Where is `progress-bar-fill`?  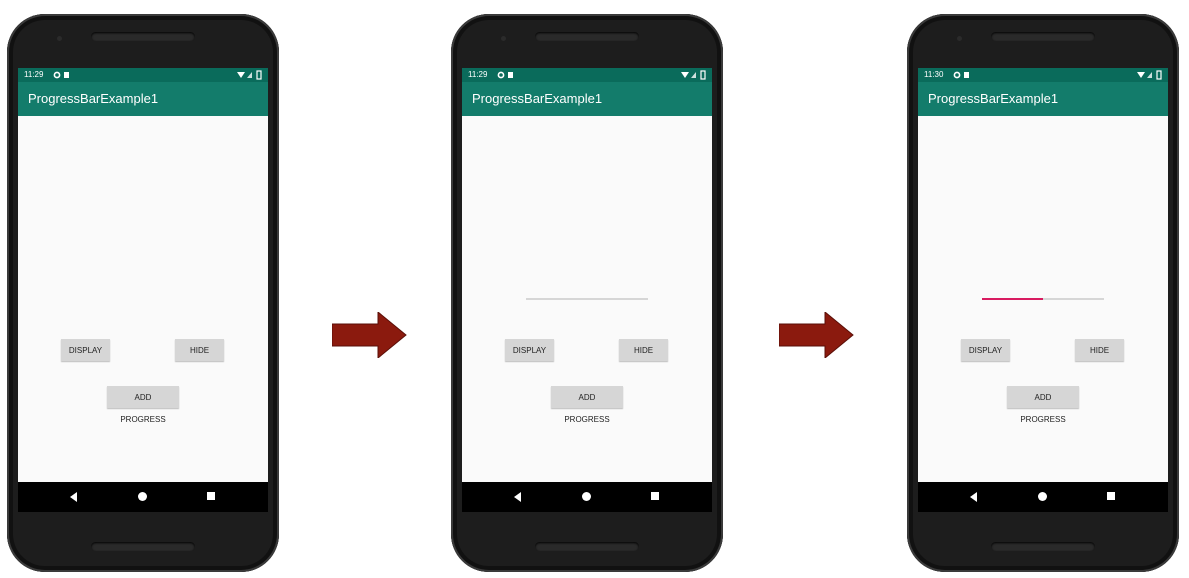 progress-bar-fill is located at coordinates (1012, 299).